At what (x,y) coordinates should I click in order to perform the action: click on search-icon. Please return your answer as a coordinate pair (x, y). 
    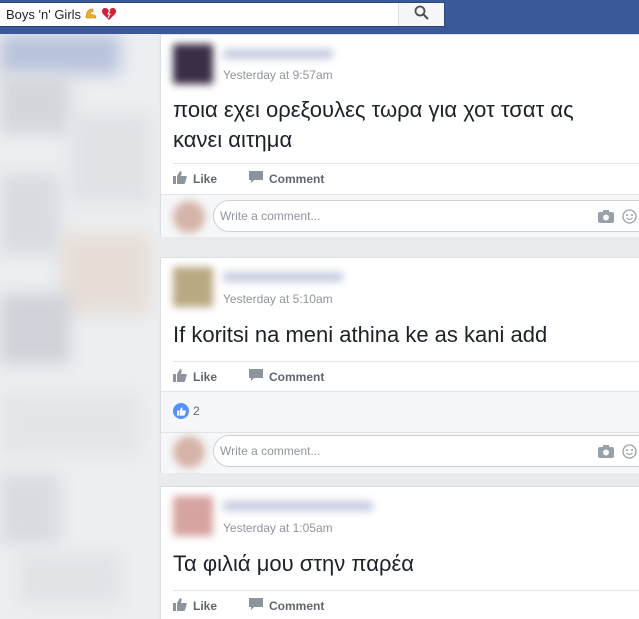
    Looking at the image, I should click on (421, 15).